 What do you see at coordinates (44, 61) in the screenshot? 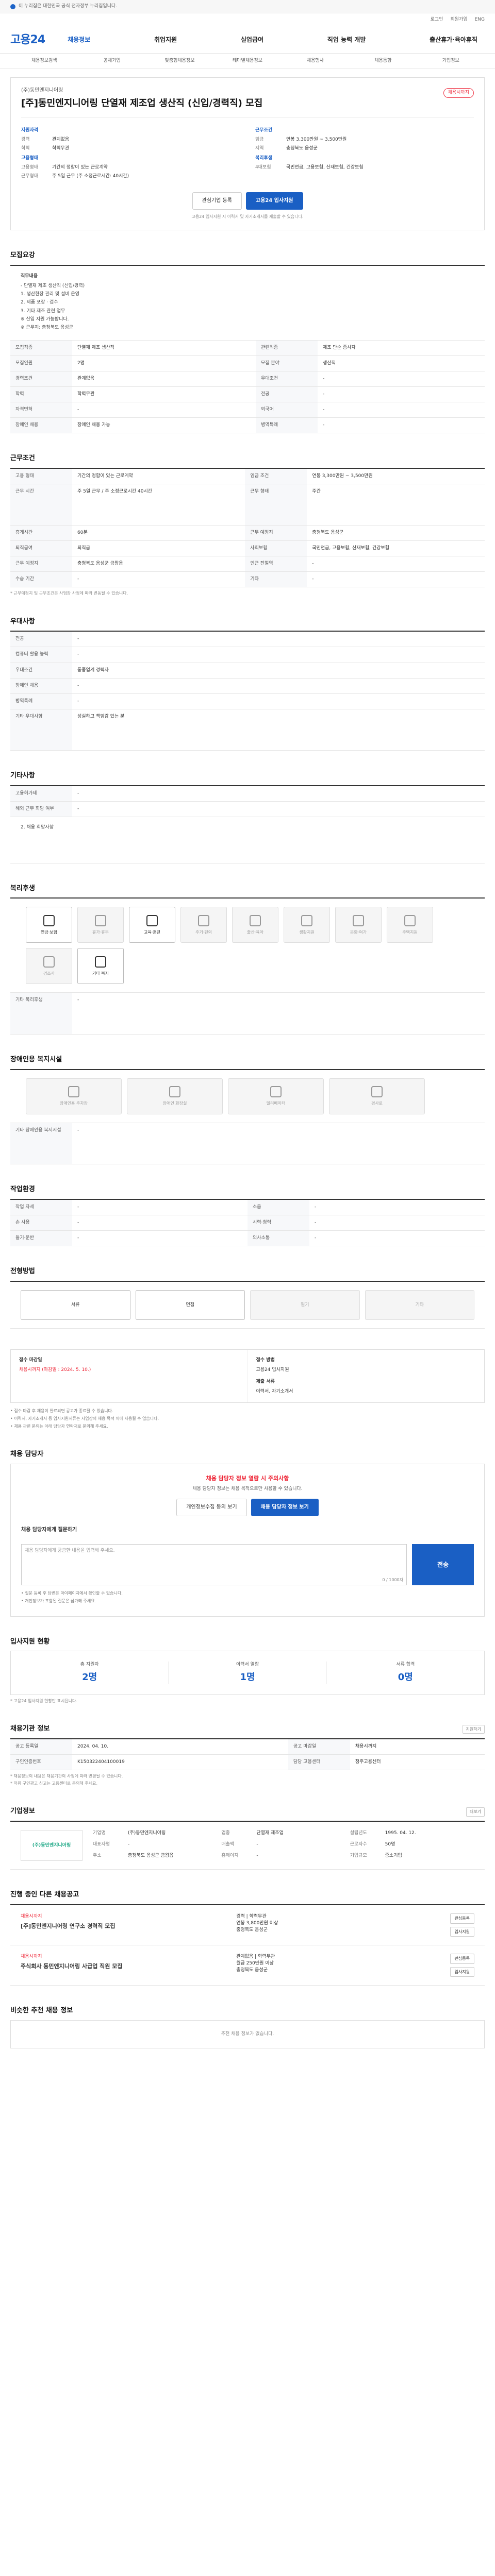
I see `subnav-item: 채용정보검색` at bounding box center [44, 61].